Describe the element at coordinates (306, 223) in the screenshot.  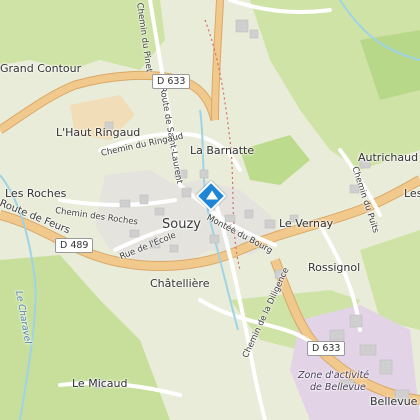
I see `label-le-vernay: Le Vernay` at that location.